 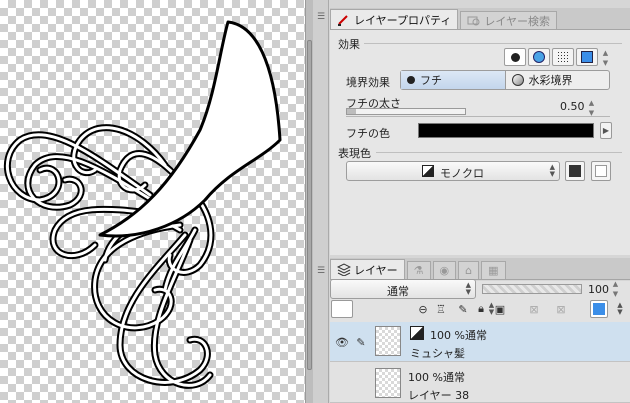 What do you see at coordinates (550, 80) in the screenshot?
I see `option-label: 水彩境界` at bounding box center [550, 80].